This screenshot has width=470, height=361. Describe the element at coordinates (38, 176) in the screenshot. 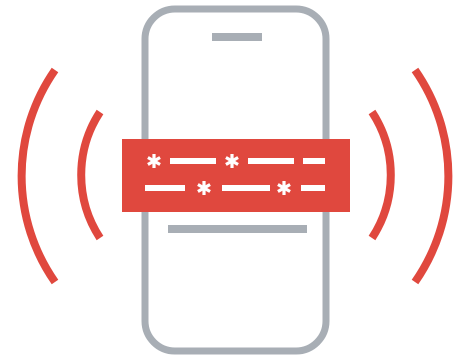

I see `wave-left-outer` at that location.